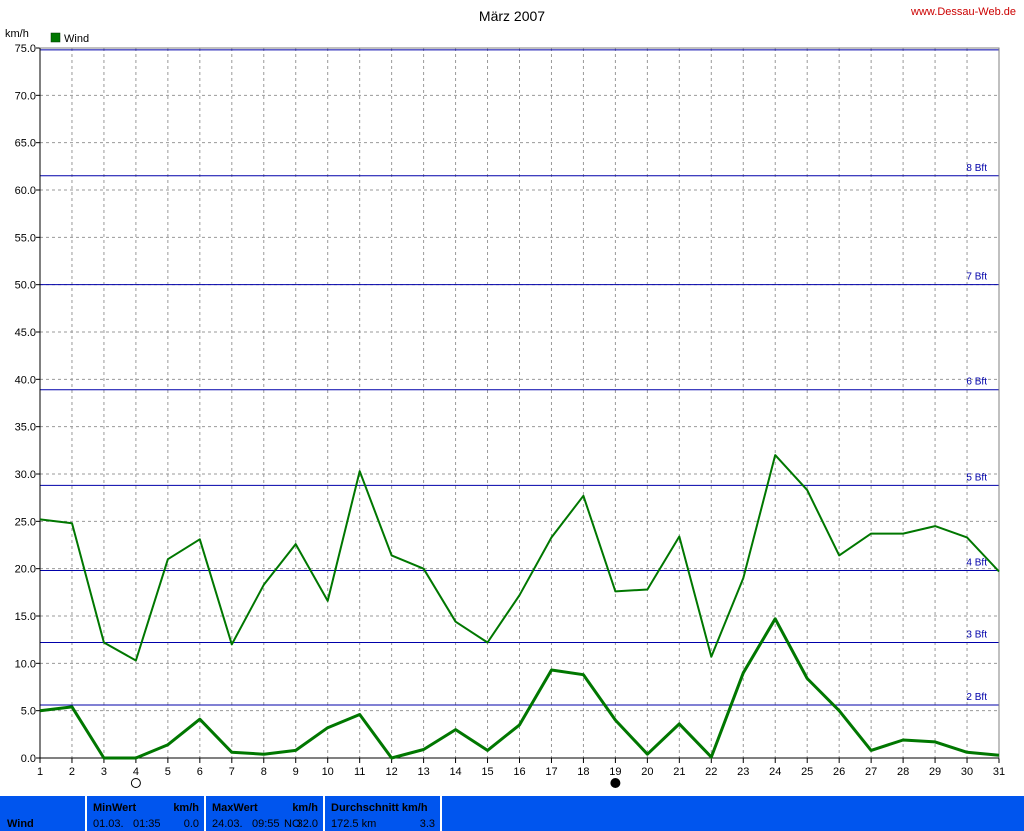 Image resolution: width=1024 pixels, height=831 pixels. What do you see at coordinates (147, 824) in the screenshot?
I see `min-time: 01:35` at bounding box center [147, 824].